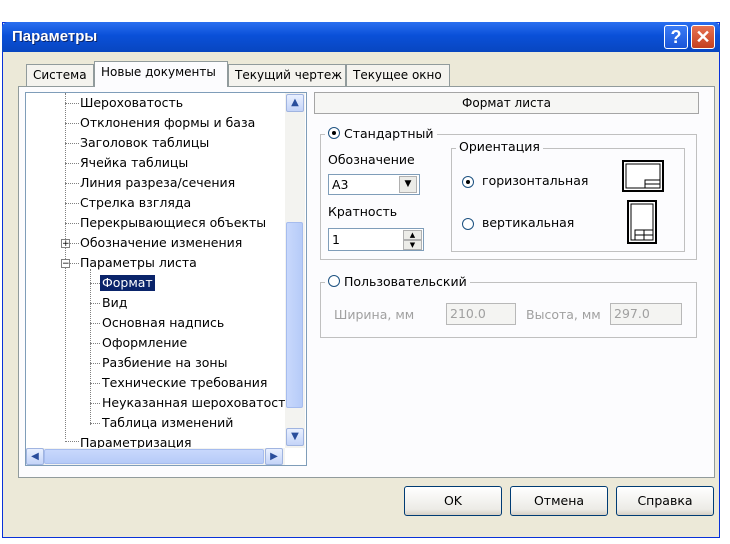 The width and height of the screenshot is (730, 544). Describe the element at coordinates (499, 146) in the screenshot. I see `orientation-legend: Ориентация` at that location.